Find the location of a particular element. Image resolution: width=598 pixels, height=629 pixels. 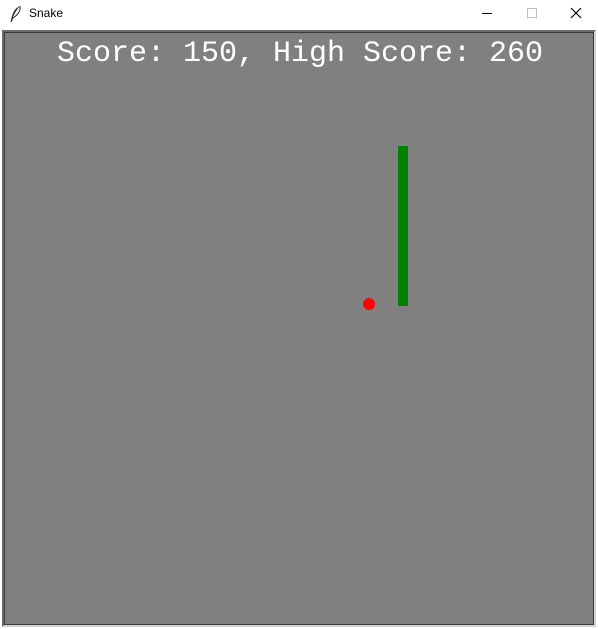

snake-head is located at coordinates (403, 296).